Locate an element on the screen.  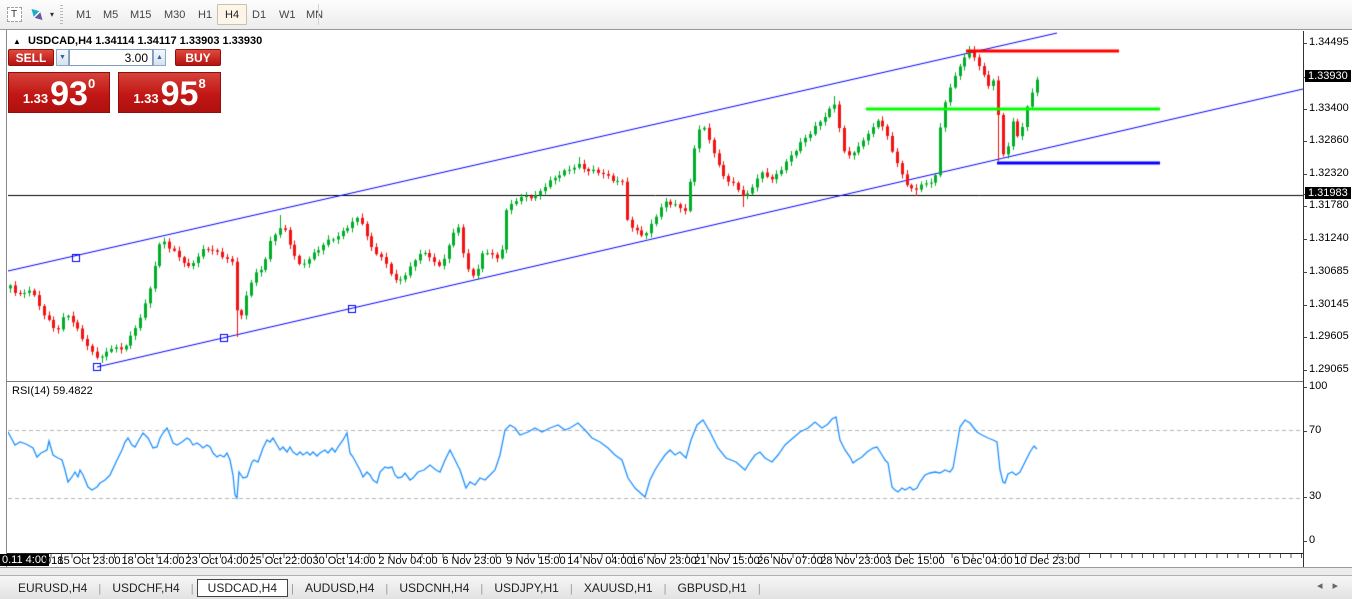
text-tool-icon: T is located at coordinates (14, 14).